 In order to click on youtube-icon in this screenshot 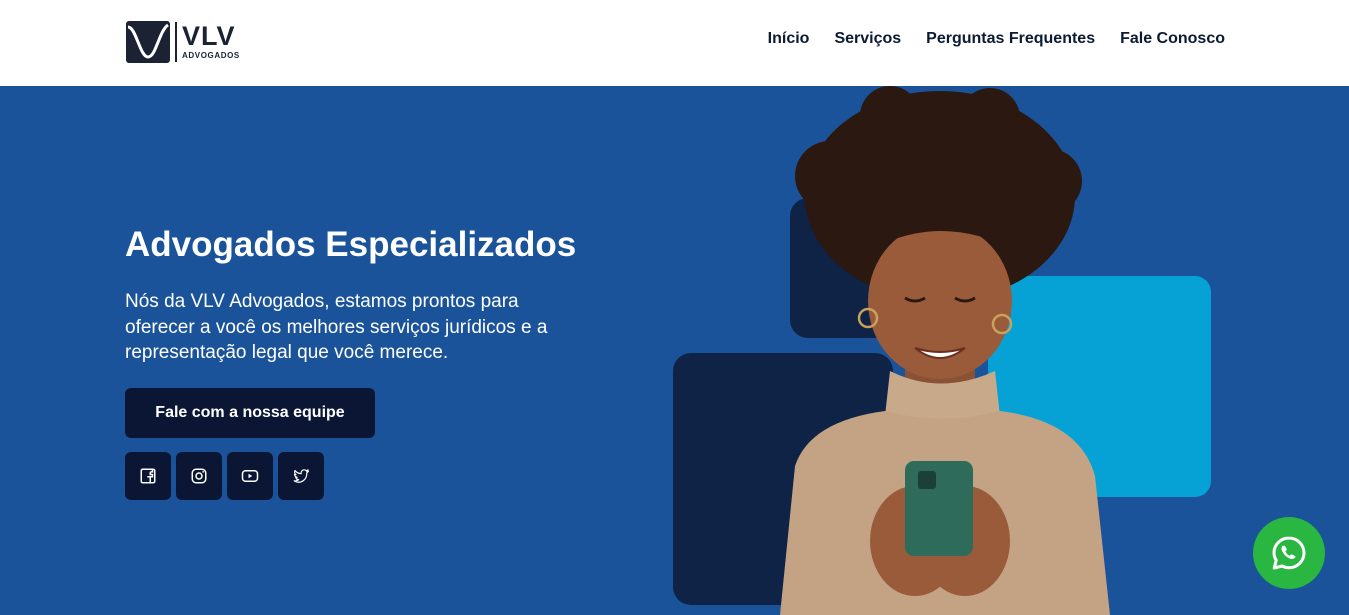, I will do `click(250, 476)`.